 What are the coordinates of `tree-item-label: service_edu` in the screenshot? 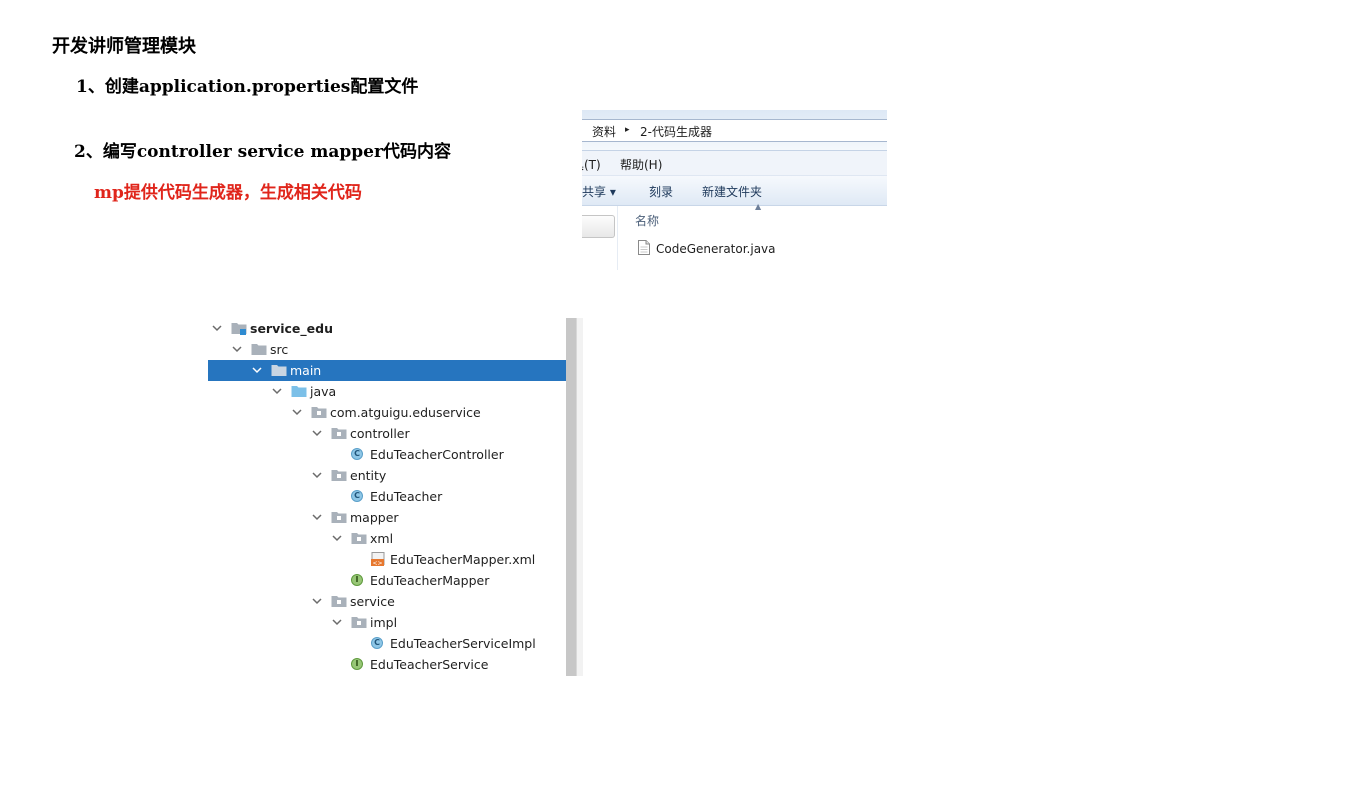 It's located at (291, 328).